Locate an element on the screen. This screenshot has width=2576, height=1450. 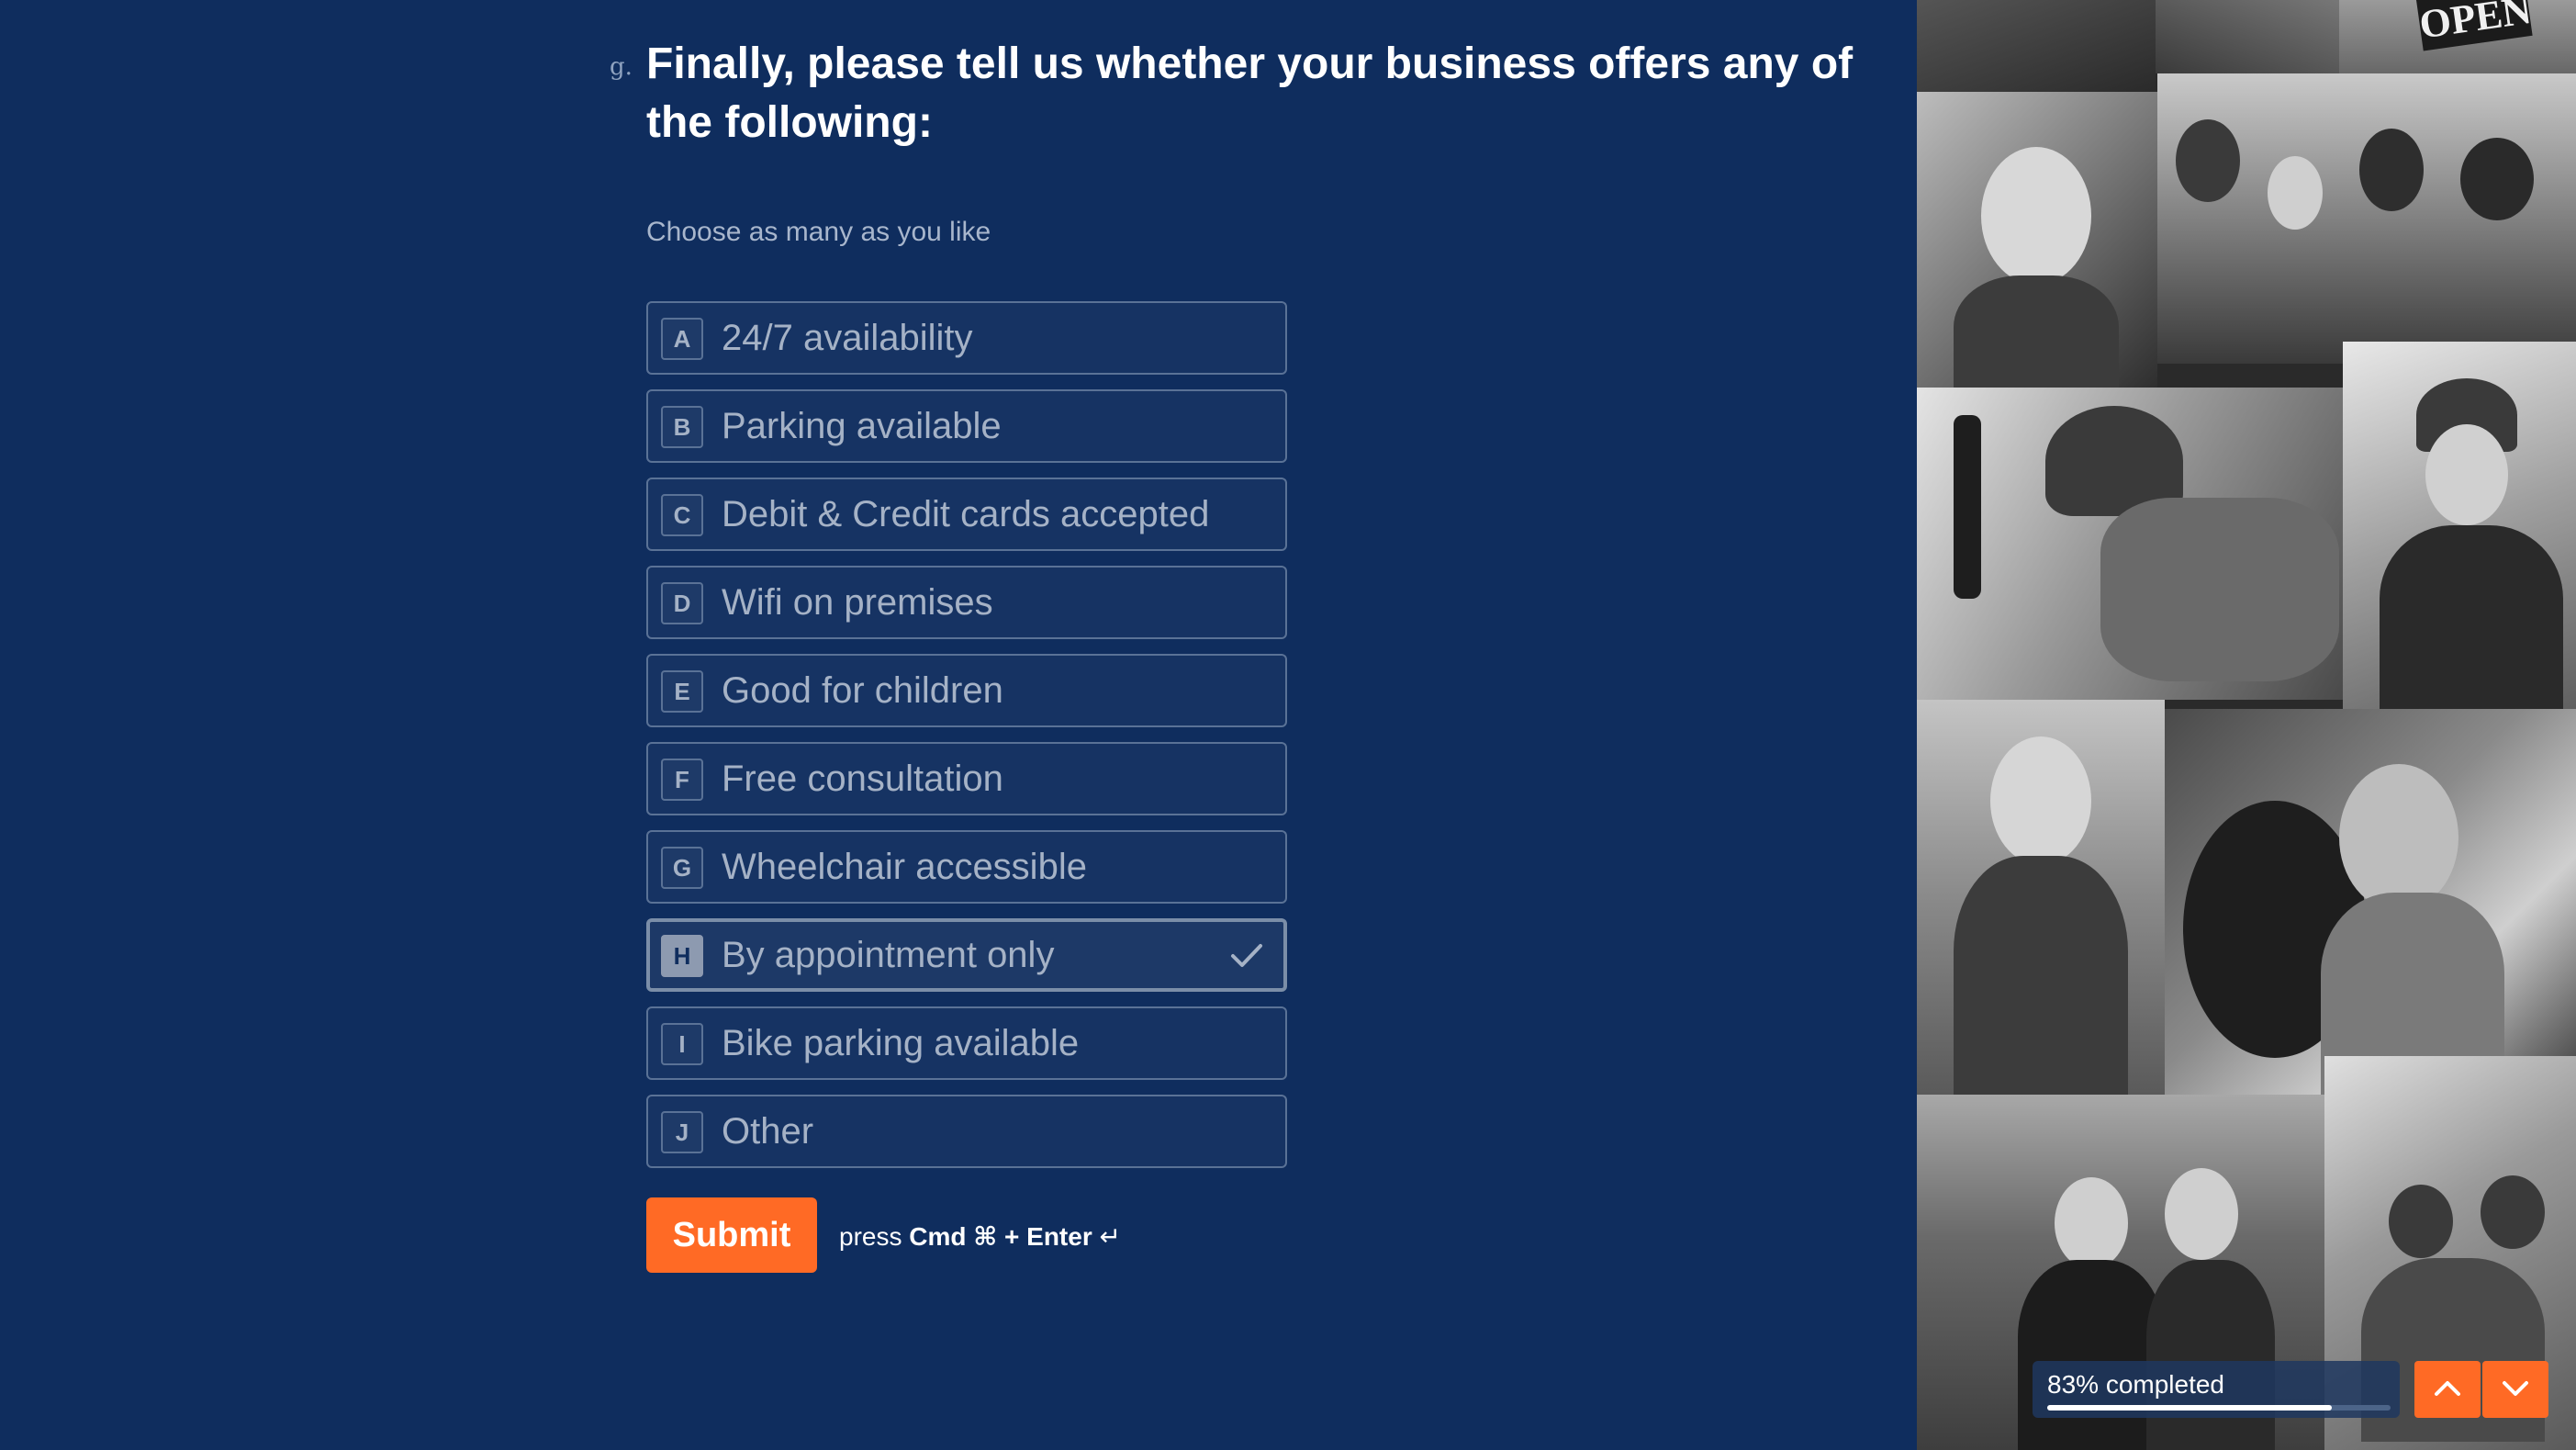
next-question-button is located at coordinates (2515, 1389).